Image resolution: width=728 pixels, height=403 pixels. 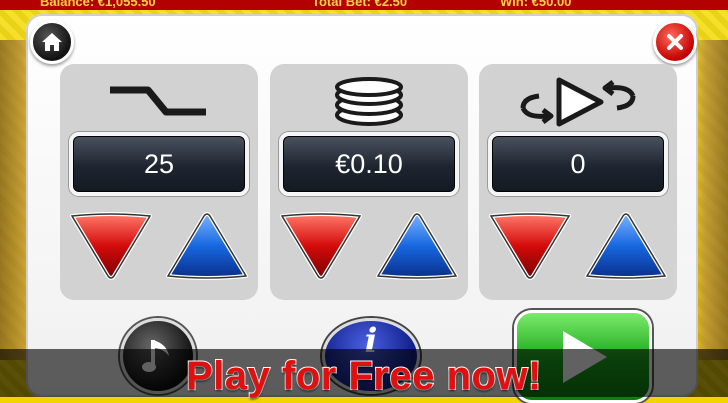 What do you see at coordinates (369, 164) in the screenshot?
I see `coin-value-value: €0.10` at bounding box center [369, 164].